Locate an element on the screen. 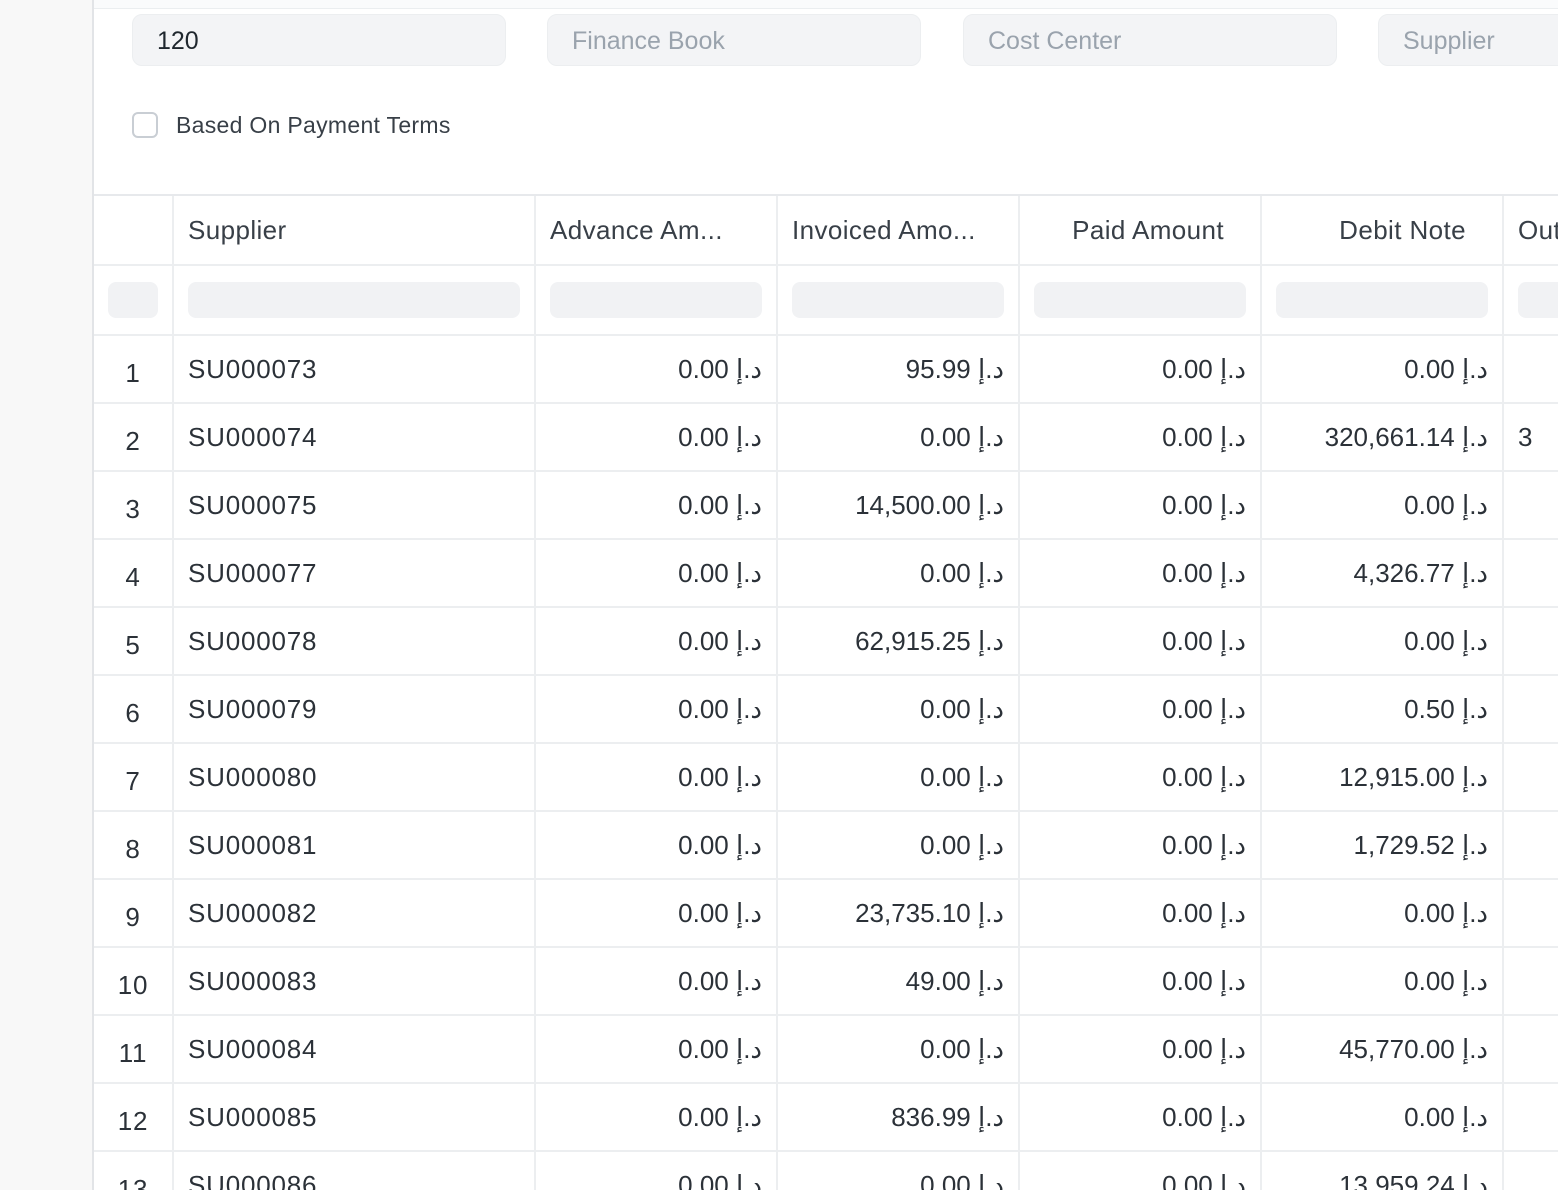  advance-amount-column-filter-input is located at coordinates (656, 300).